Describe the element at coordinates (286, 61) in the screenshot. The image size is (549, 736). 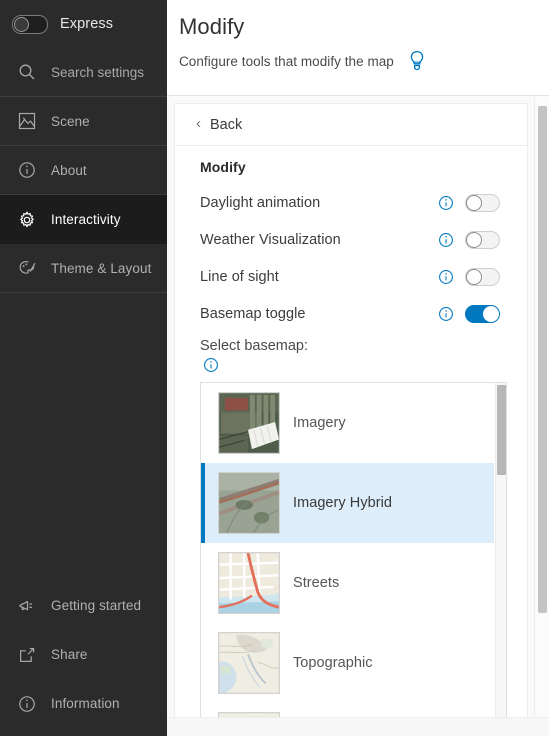
I see `page-subtitle: Configure tools that modify the map` at that location.